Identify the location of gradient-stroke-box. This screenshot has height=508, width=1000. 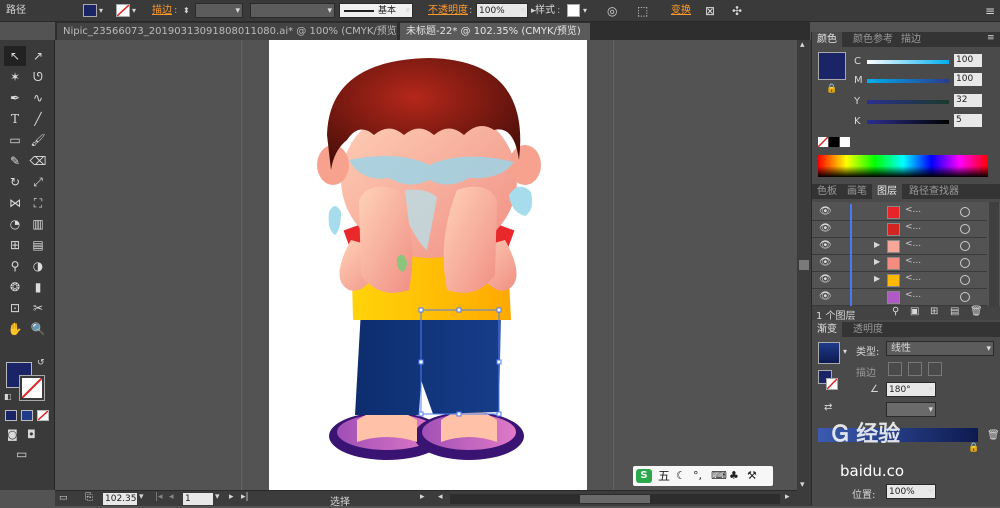
(832, 384).